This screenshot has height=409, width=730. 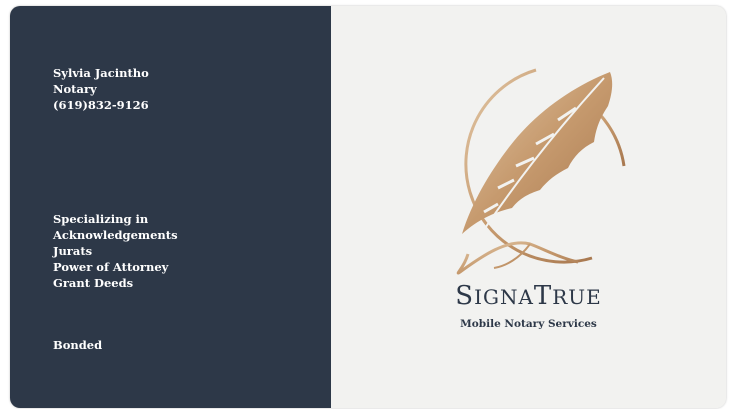 What do you see at coordinates (528, 324) in the screenshot?
I see `brand-tagline: Mobile Notary Services` at bounding box center [528, 324].